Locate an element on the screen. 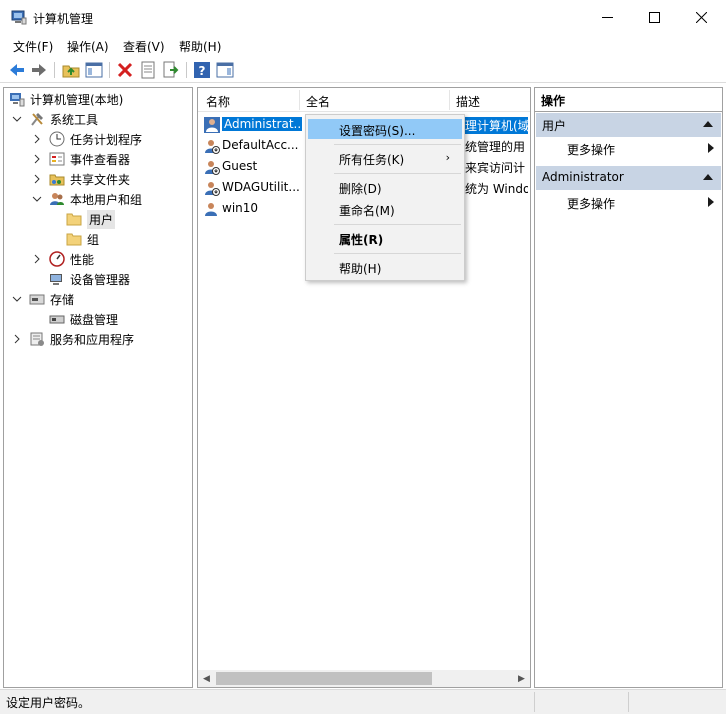 This screenshot has height=714, width=726. menu-file: 文件(F) is located at coordinates (33, 46).